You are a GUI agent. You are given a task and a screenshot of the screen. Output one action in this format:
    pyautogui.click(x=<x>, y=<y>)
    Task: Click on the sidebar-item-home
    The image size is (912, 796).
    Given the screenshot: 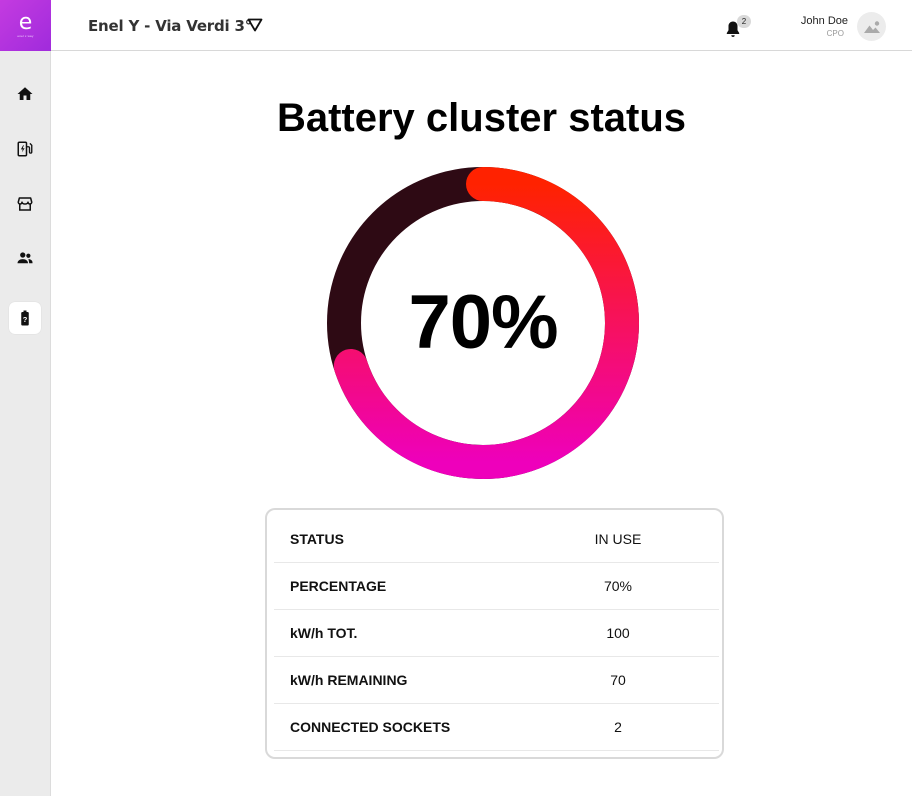 What is the action you would take?
    pyautogui.click(x=25, y=94)
    